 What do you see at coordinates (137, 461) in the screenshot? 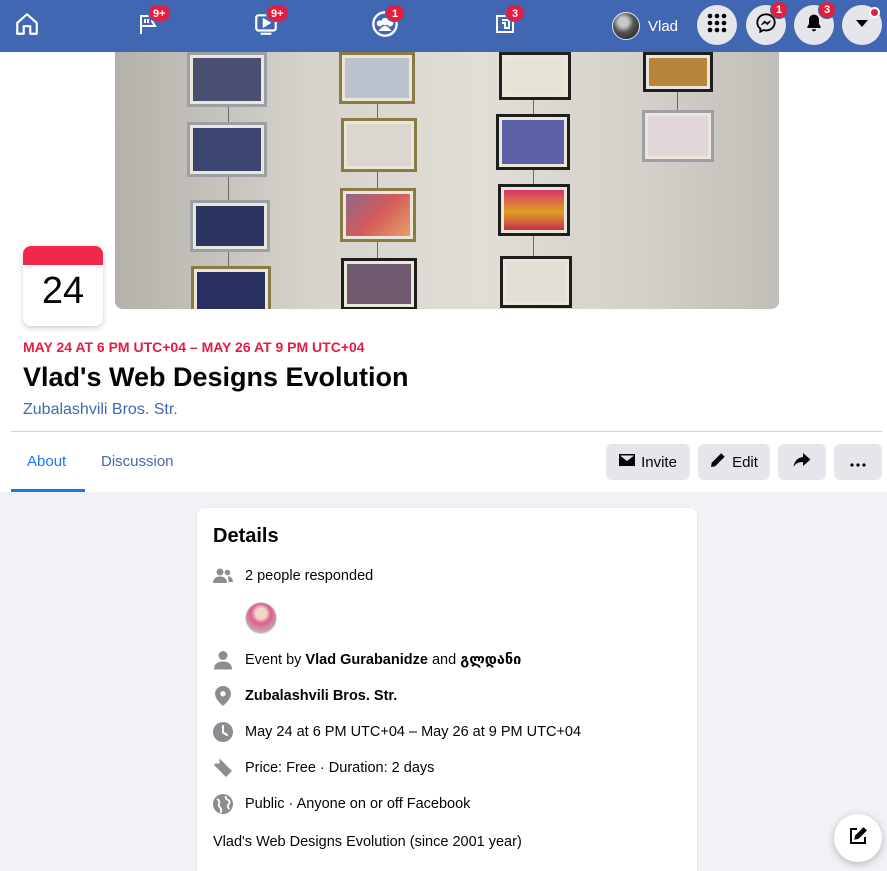
I see `tab-discussion: Discussion` at bounding box center [137, 461].